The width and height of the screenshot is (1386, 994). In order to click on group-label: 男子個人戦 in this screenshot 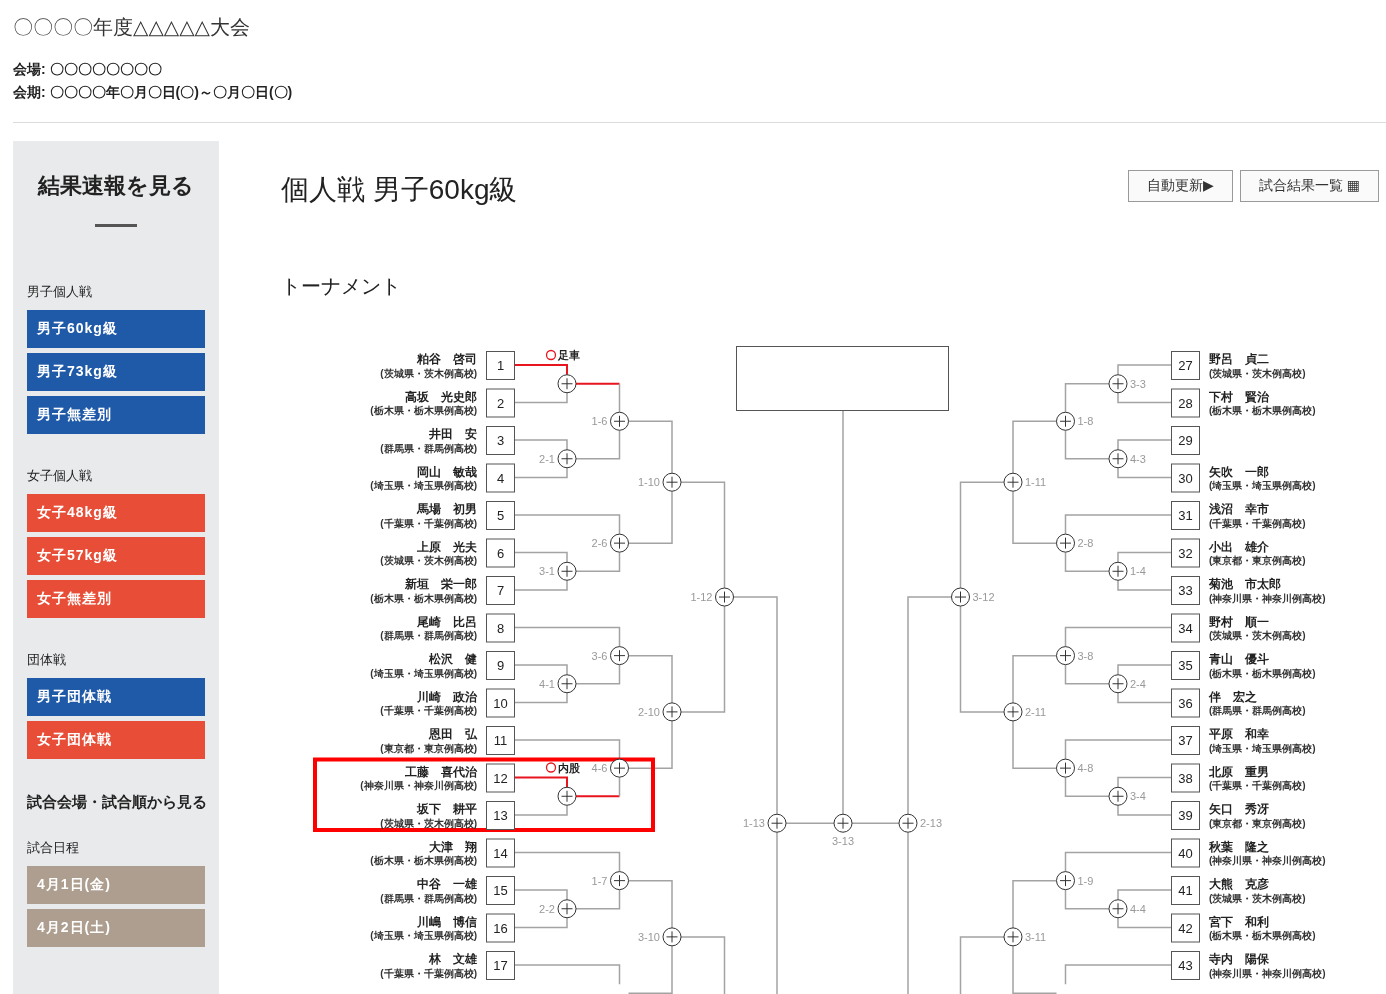, I will do `click(60, 292)`.